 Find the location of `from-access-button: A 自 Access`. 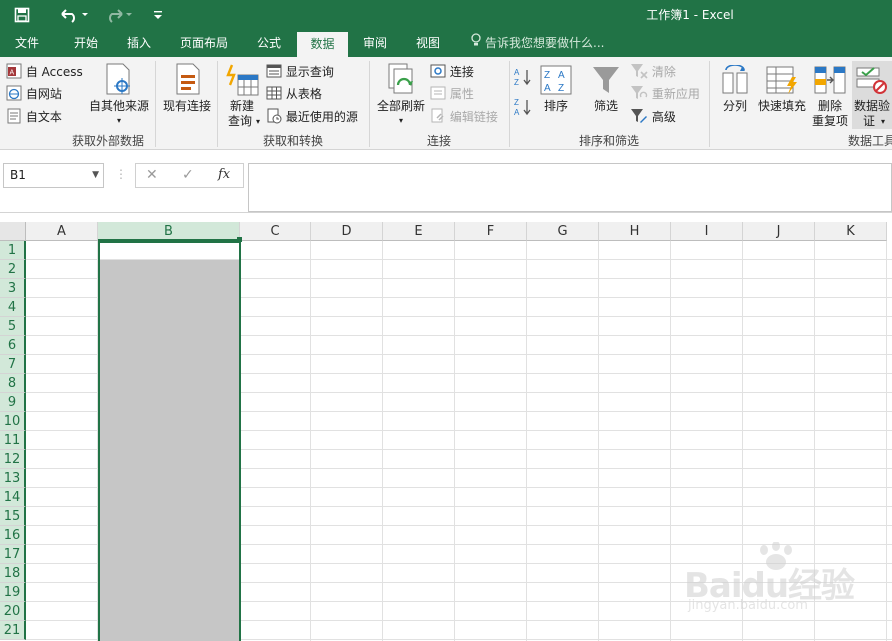

from-access-button: A 自 Access is located at coordinates (44, 72).